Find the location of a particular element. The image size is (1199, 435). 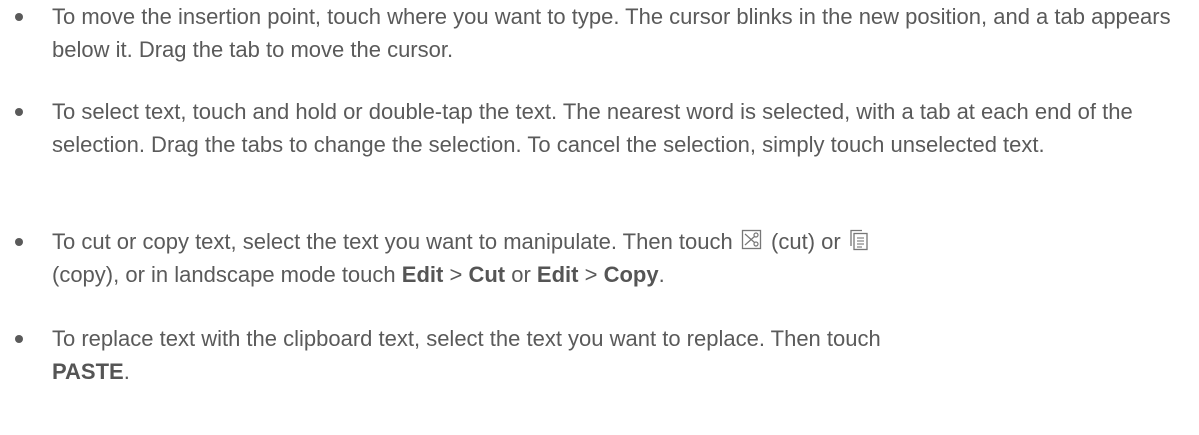

cut-menu-label: Cut is located at coordinates (487, 274).